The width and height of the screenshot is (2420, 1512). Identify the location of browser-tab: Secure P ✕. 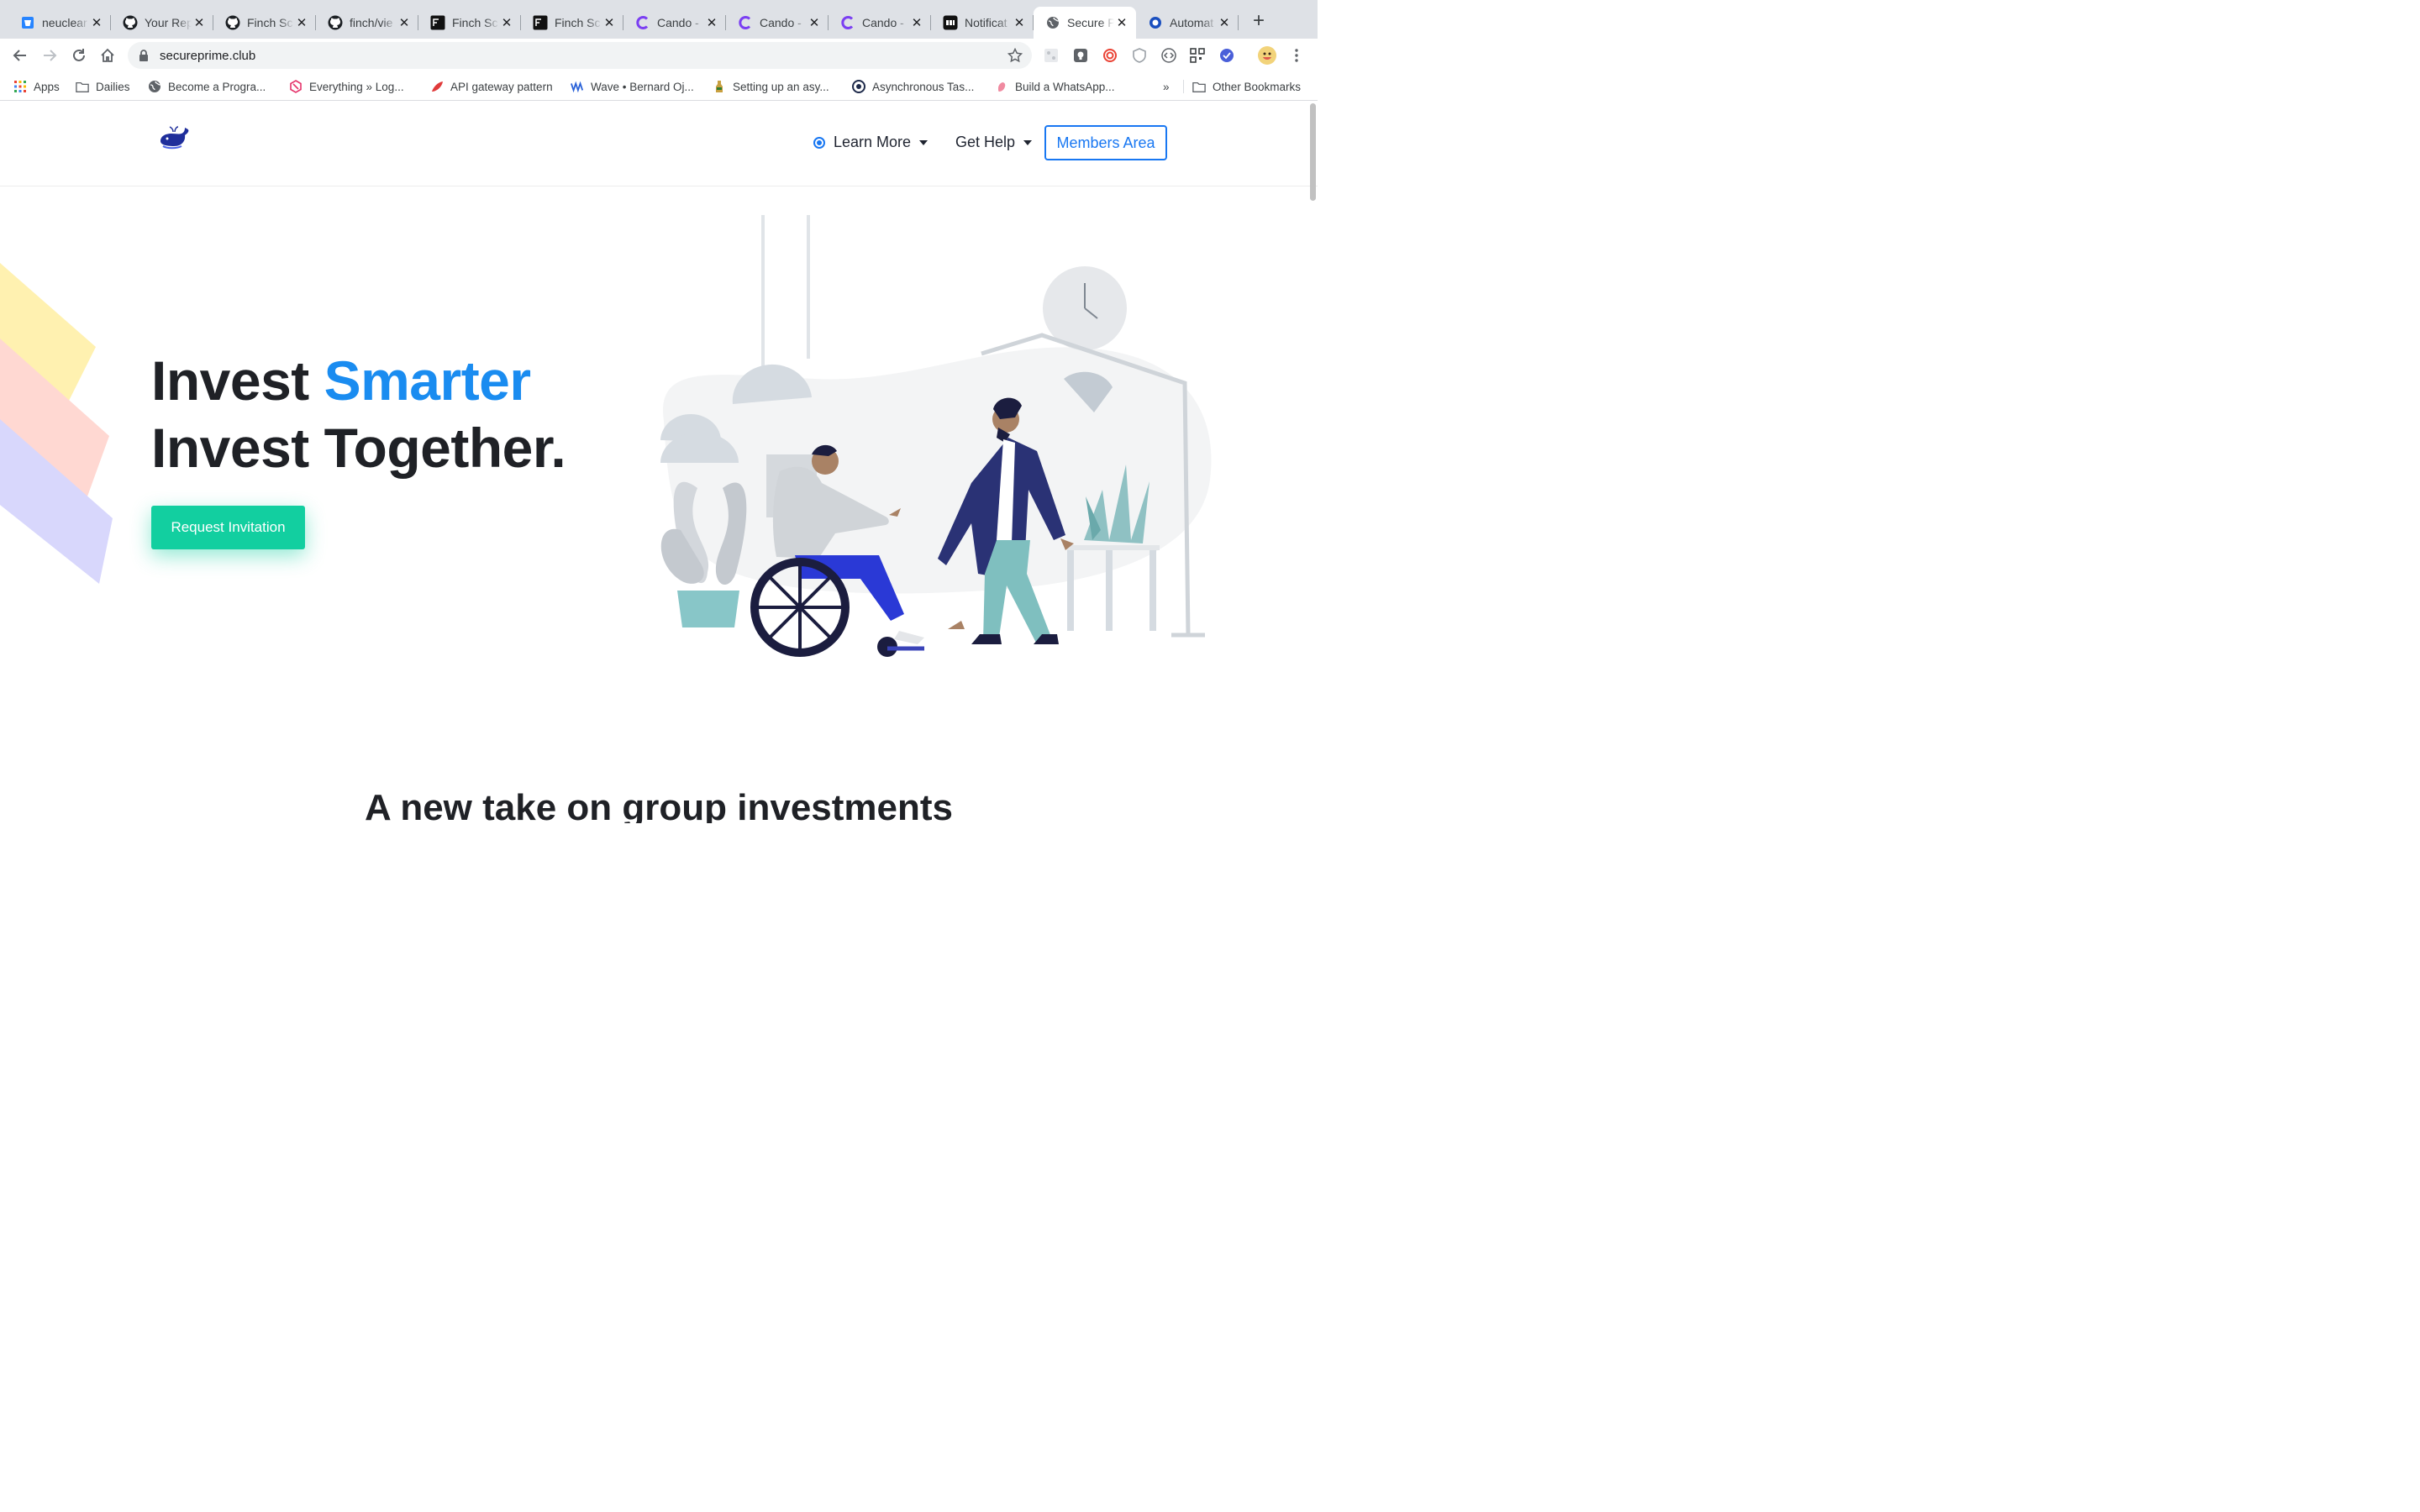
(1085, 23).